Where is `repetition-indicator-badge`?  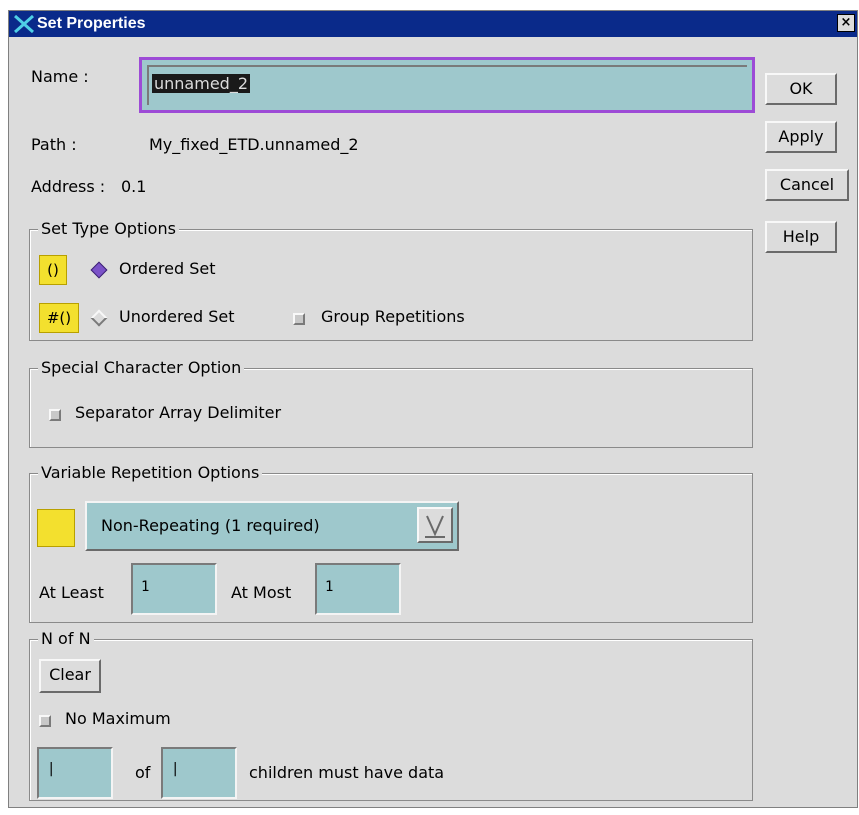 repetition-indicator-badge is located at coordinates (56, 528).